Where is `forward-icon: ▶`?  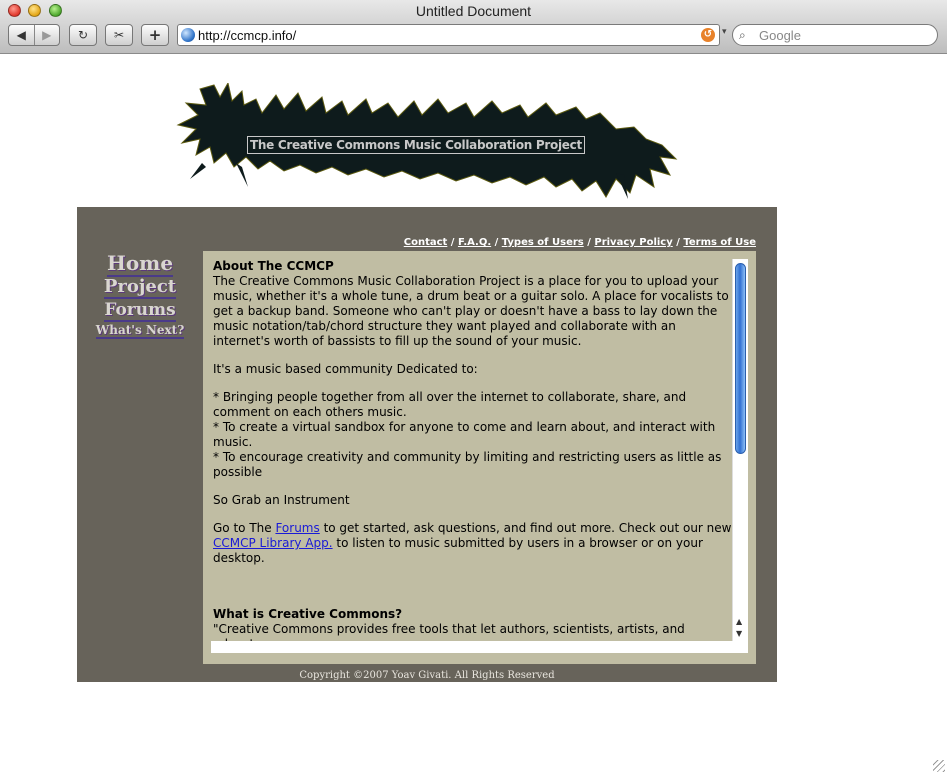 forward-icon: ▶ is located at coordinates (47, 35).